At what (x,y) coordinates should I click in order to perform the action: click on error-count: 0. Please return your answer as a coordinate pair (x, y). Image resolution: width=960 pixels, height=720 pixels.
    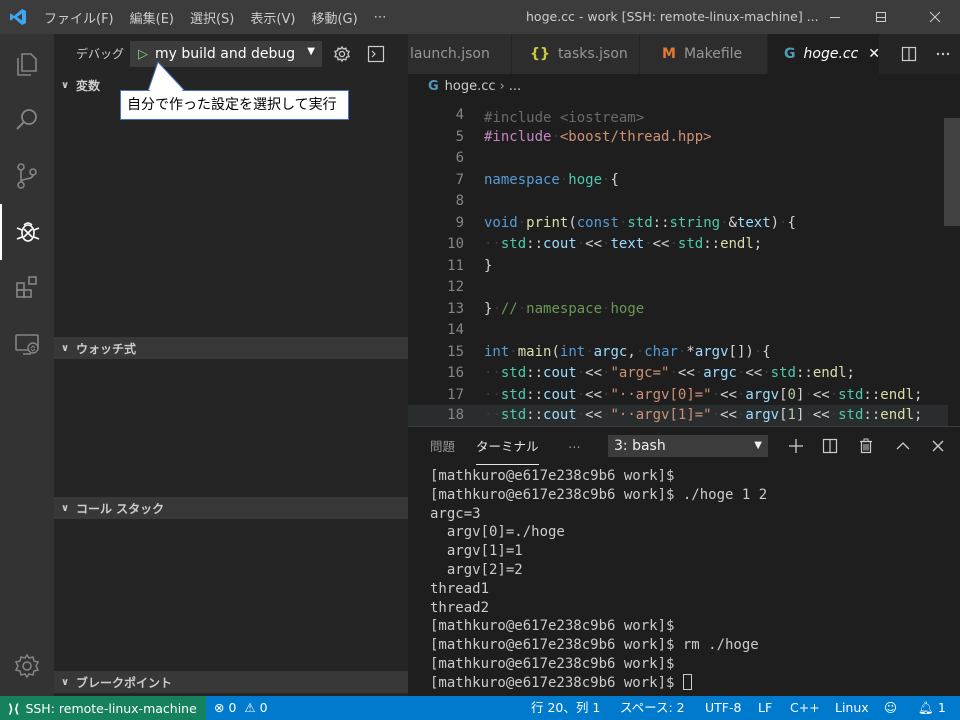
    Looking at the image, I should click on (232, 707).